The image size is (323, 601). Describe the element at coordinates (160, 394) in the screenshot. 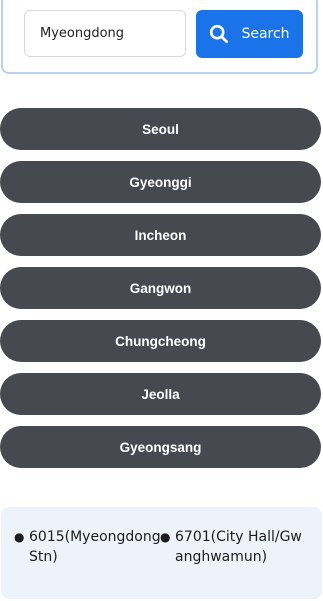

I see `region-button-jeolla: Jeolla` at that location.